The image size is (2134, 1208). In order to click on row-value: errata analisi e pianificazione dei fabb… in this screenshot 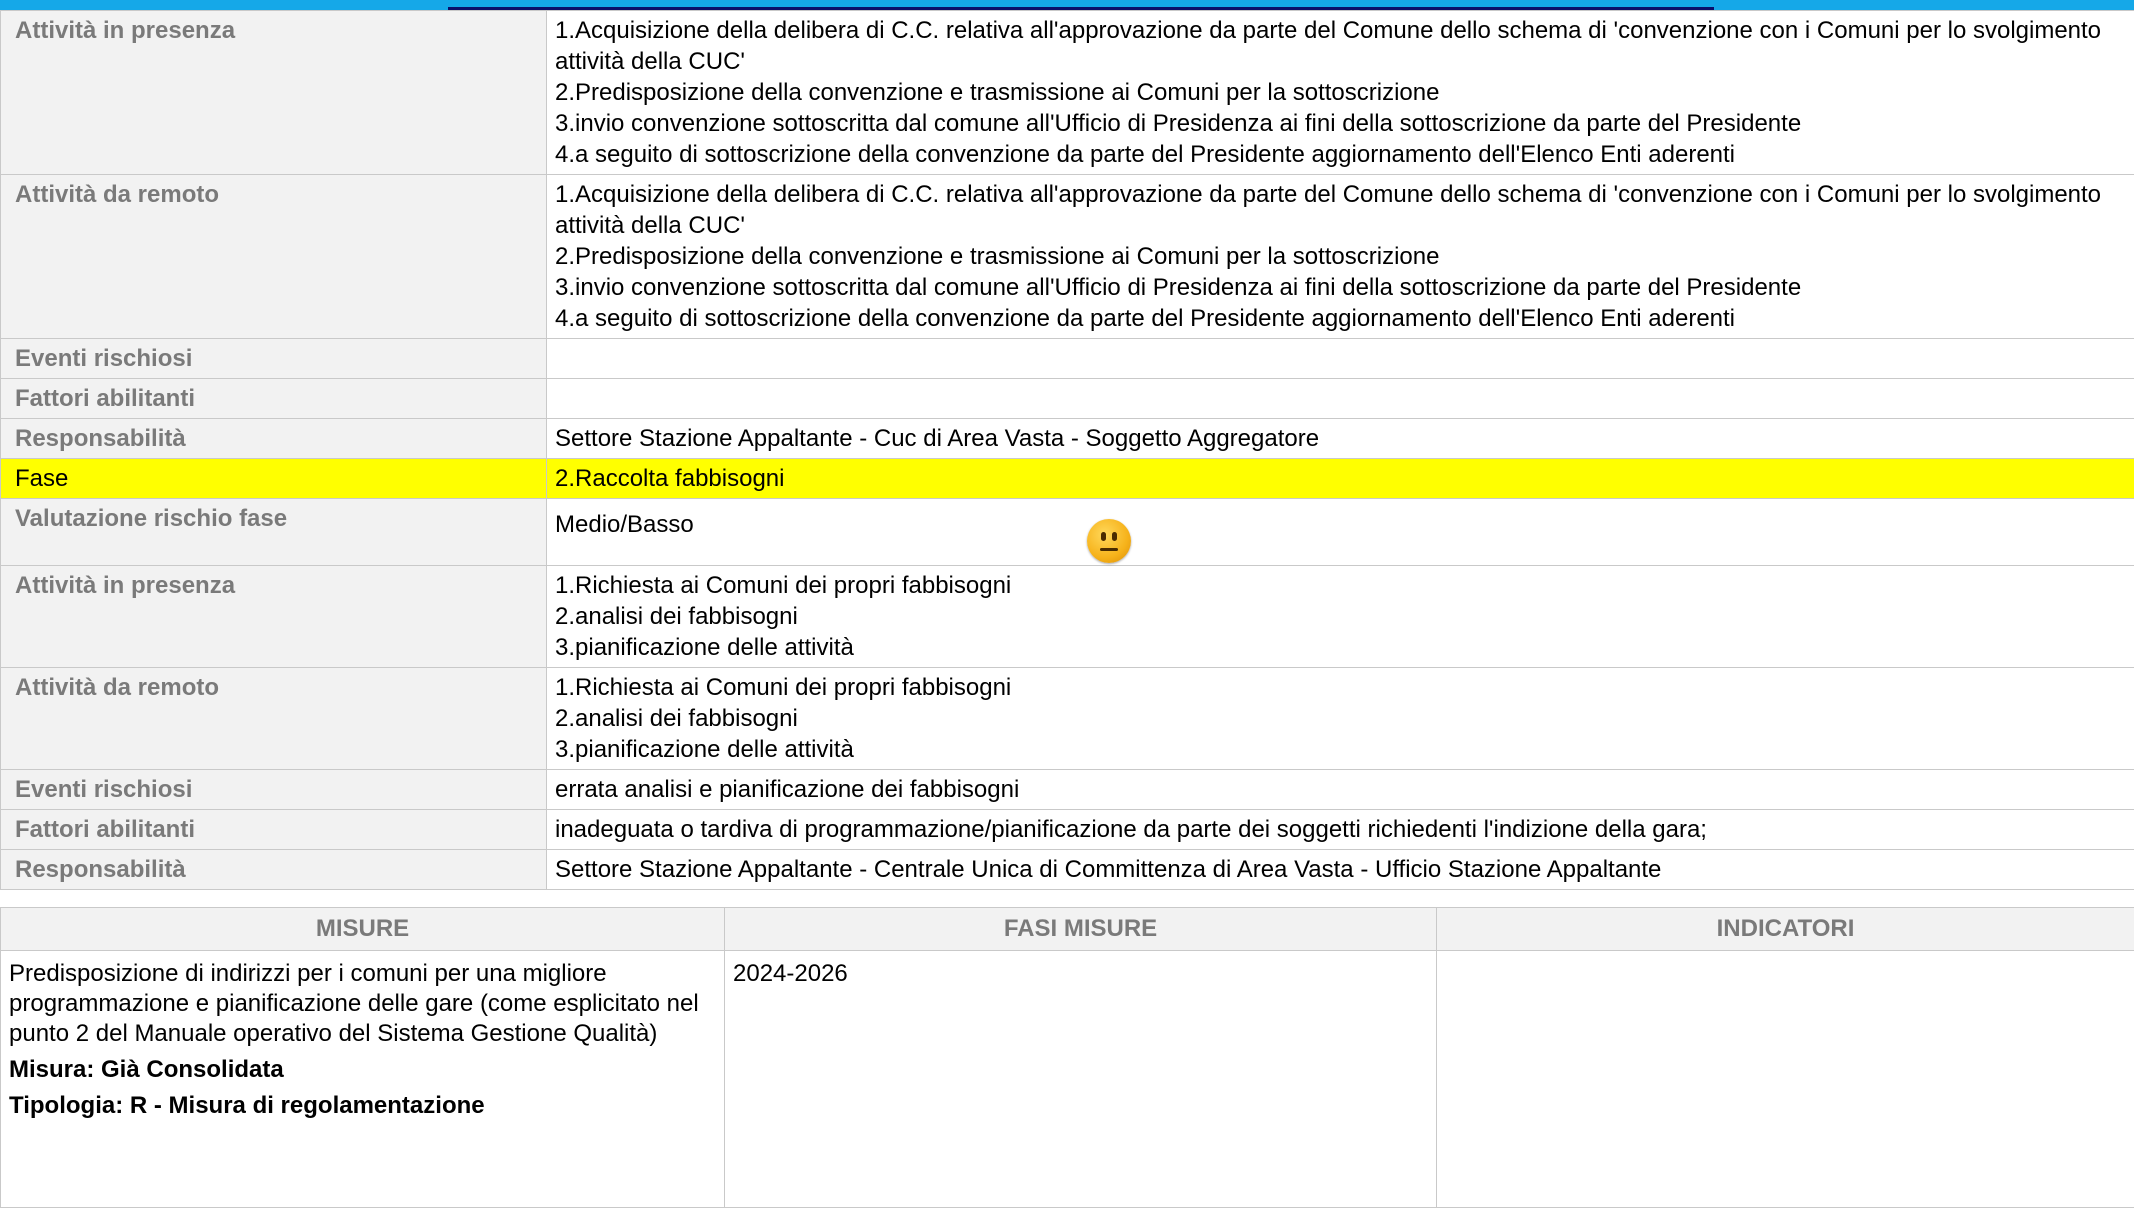, I will do `click(1340, 790)`.